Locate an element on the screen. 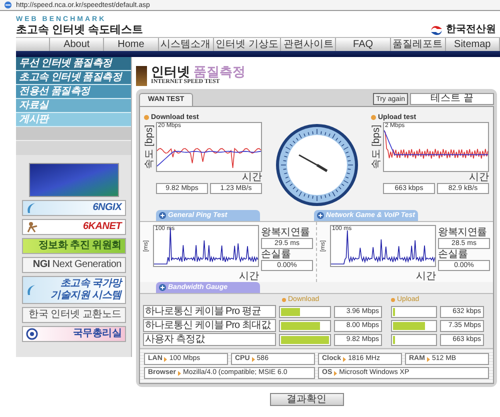  sidebar-banner: 6KANET is located at coordinates (74, 227).